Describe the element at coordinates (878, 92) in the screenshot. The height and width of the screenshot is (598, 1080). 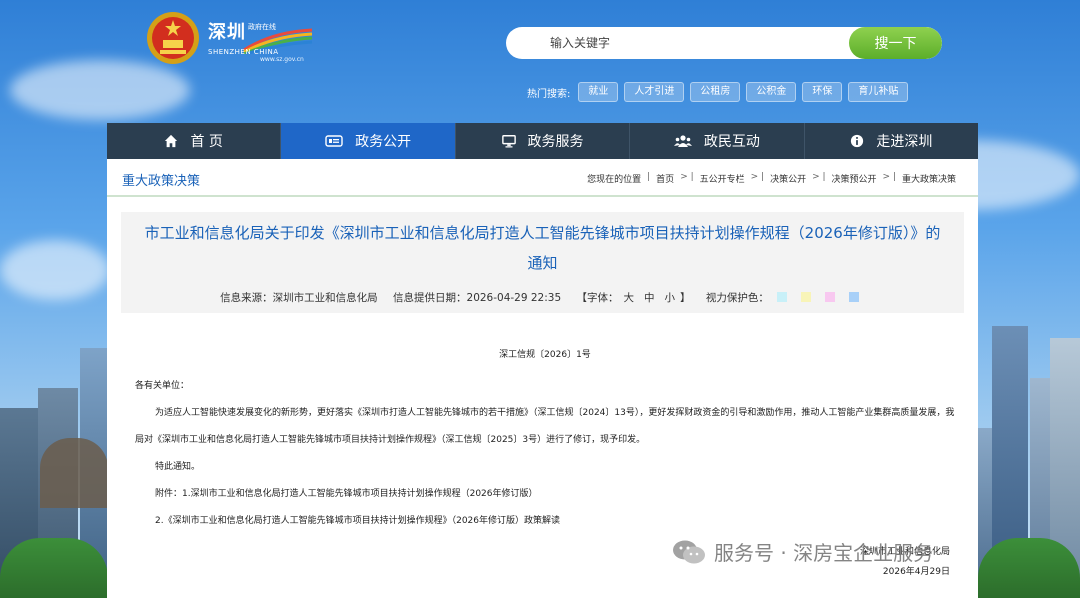
I see `hot-search-tag: 育儿补贴` at that location.